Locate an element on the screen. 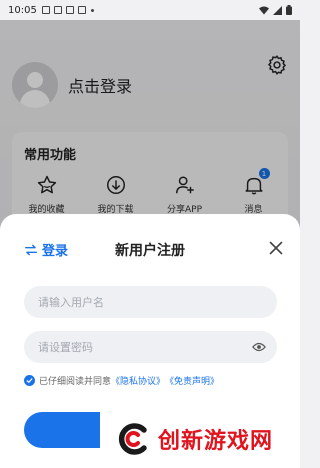 The width and height of the screenshot is (320, 468). sheet-header: 登录 新用户注册 is located at coordinates (150, 250).